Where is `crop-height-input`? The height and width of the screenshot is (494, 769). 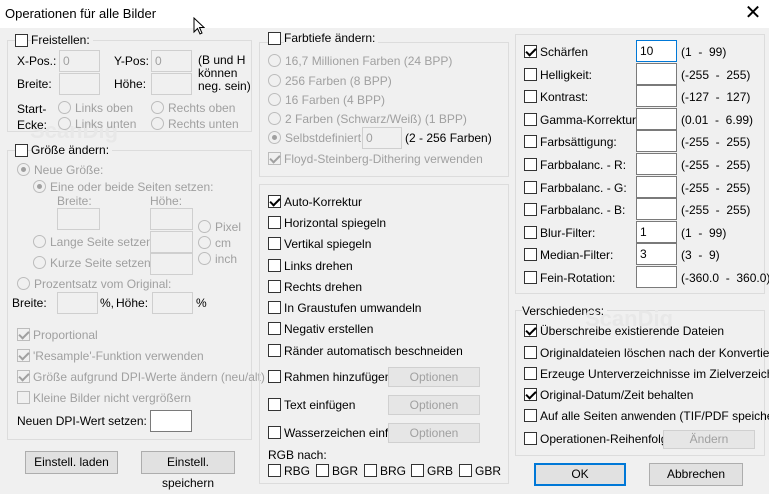
crop-height-input is located at coordinates (171, 84).